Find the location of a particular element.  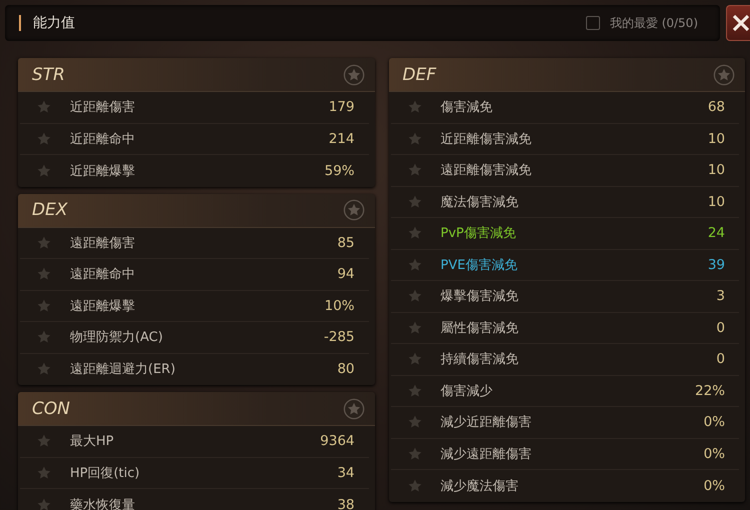

stat-label: 魔法傷害減免 is located at coordinates (480, 202).